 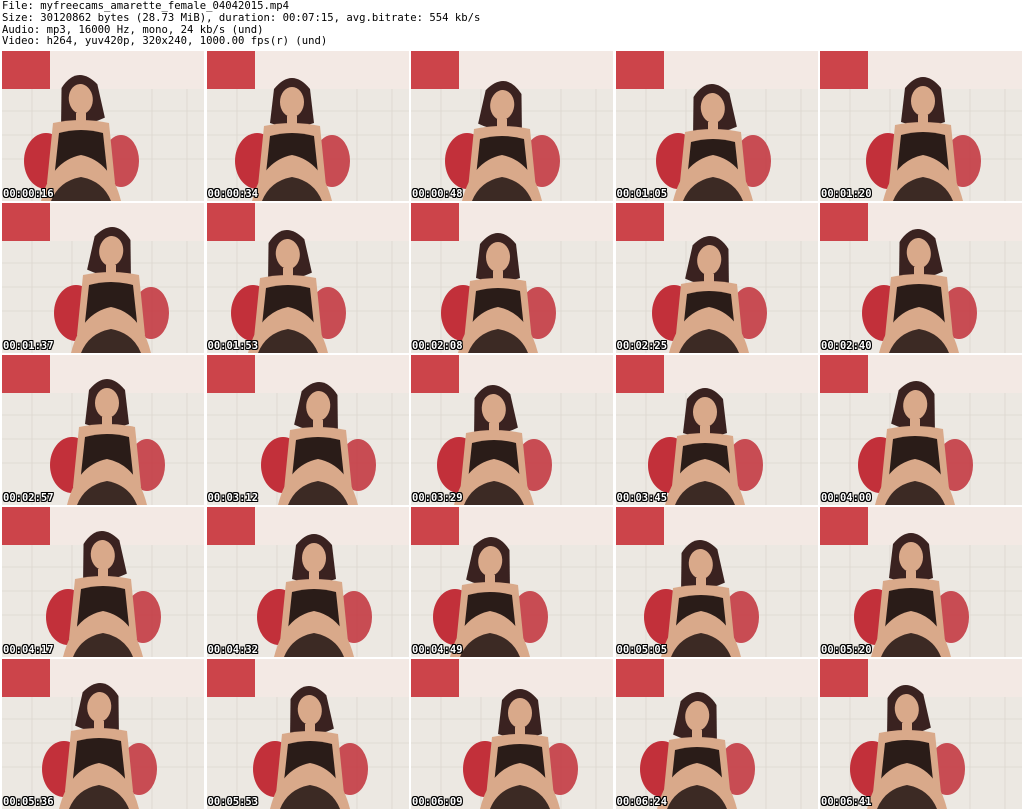 I want to click on thumbnail-frame: 00:01:37, so click(x=103, y=278).